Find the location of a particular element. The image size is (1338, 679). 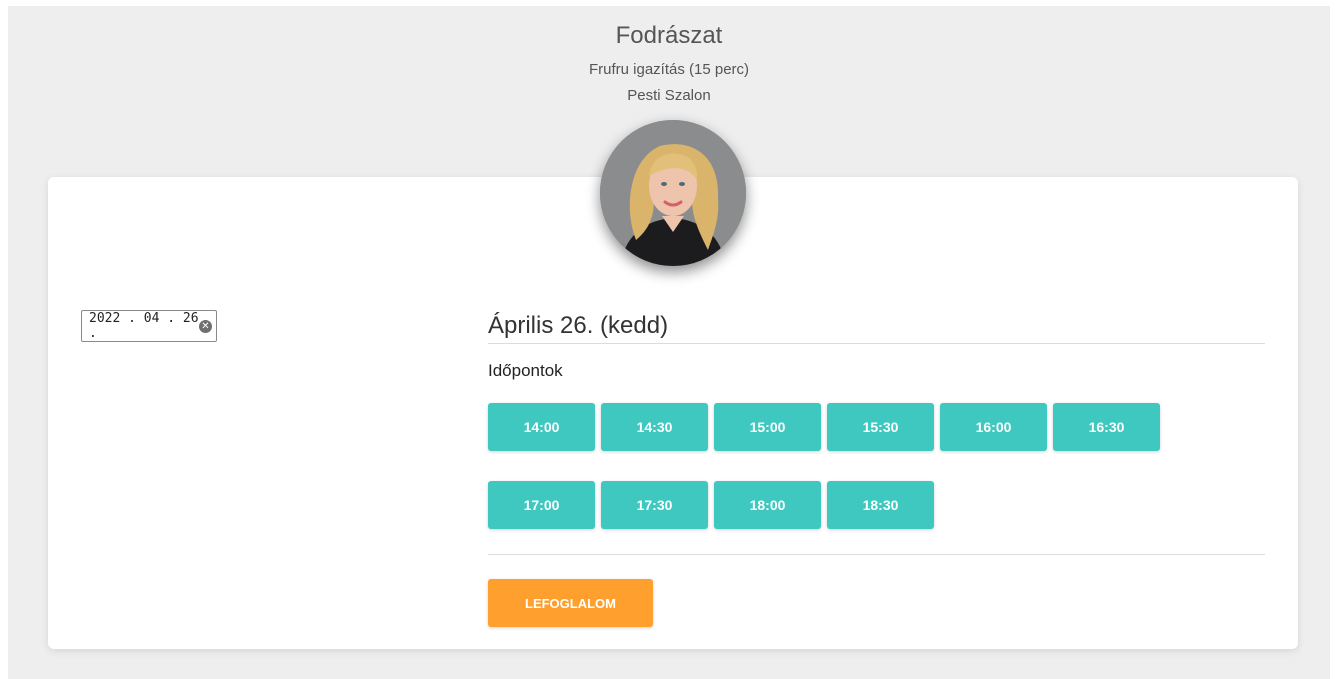

stylist-photo is located at coordinates (673, 193).